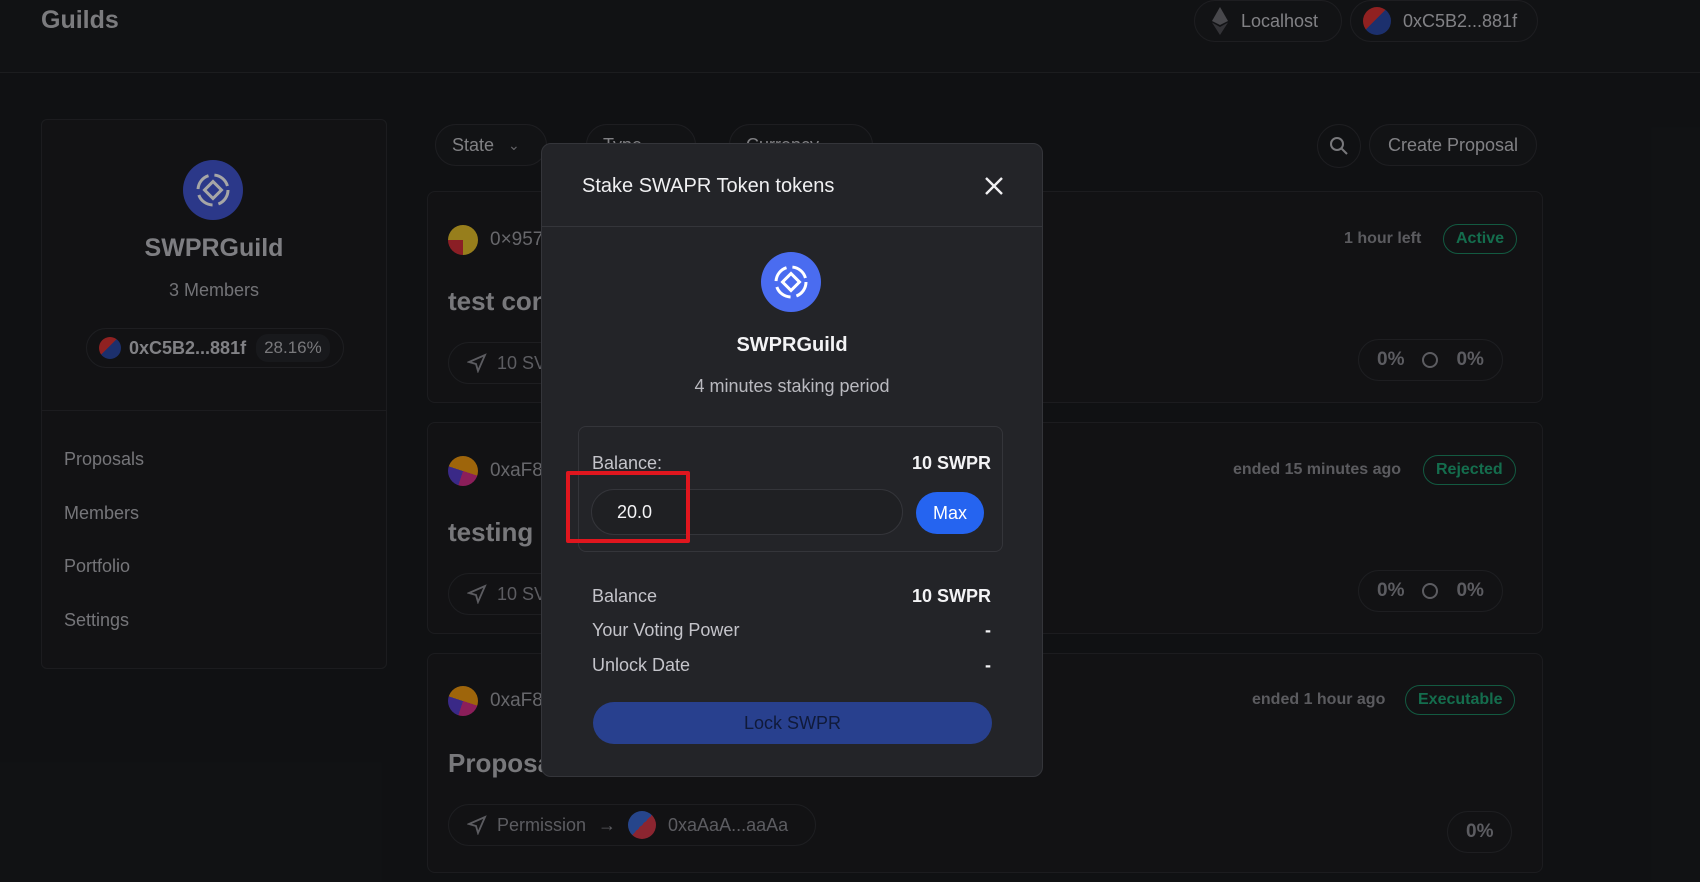 This screenshot has width=1700, height=882. I want to click on unlock-date-value: -, so click(988, 665).